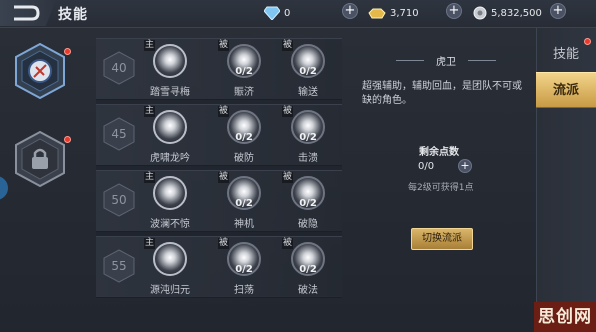  I want to click on gold-resource: 3,710, so click(393, 13).